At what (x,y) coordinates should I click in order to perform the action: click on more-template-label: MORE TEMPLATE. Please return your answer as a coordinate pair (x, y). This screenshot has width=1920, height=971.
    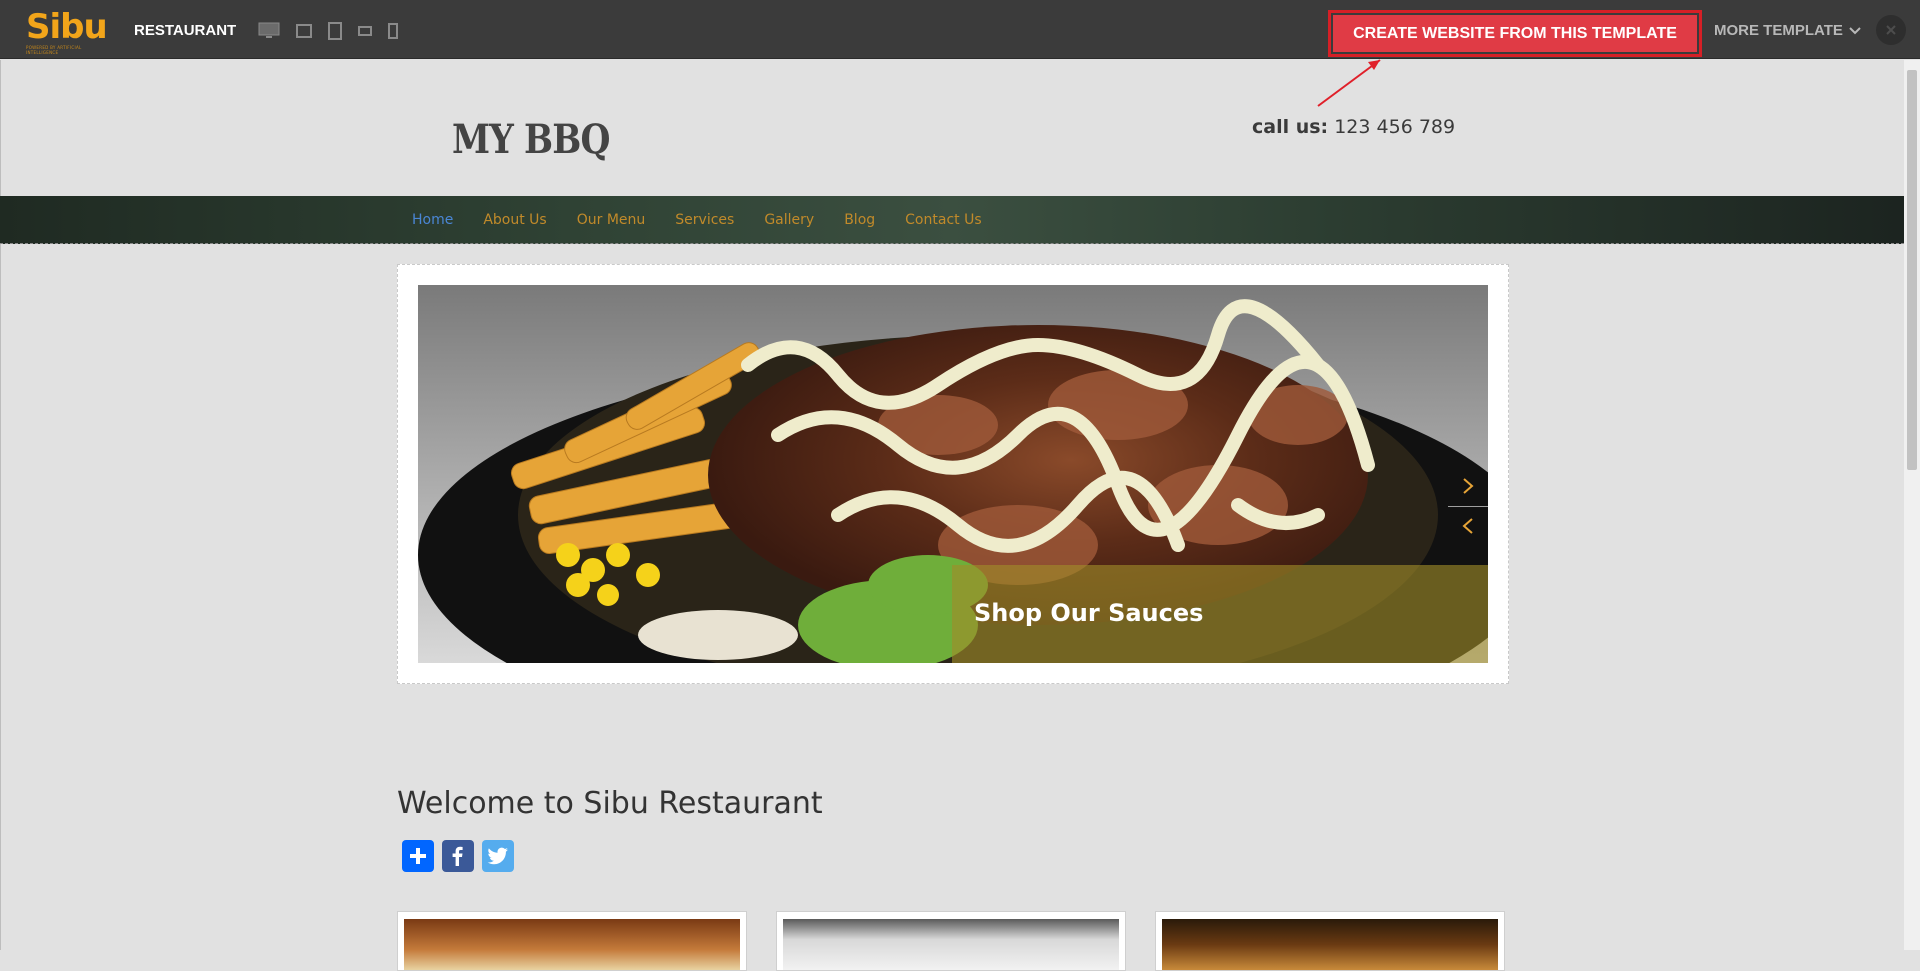
    Looking at the image, I should click on (1778, 30).